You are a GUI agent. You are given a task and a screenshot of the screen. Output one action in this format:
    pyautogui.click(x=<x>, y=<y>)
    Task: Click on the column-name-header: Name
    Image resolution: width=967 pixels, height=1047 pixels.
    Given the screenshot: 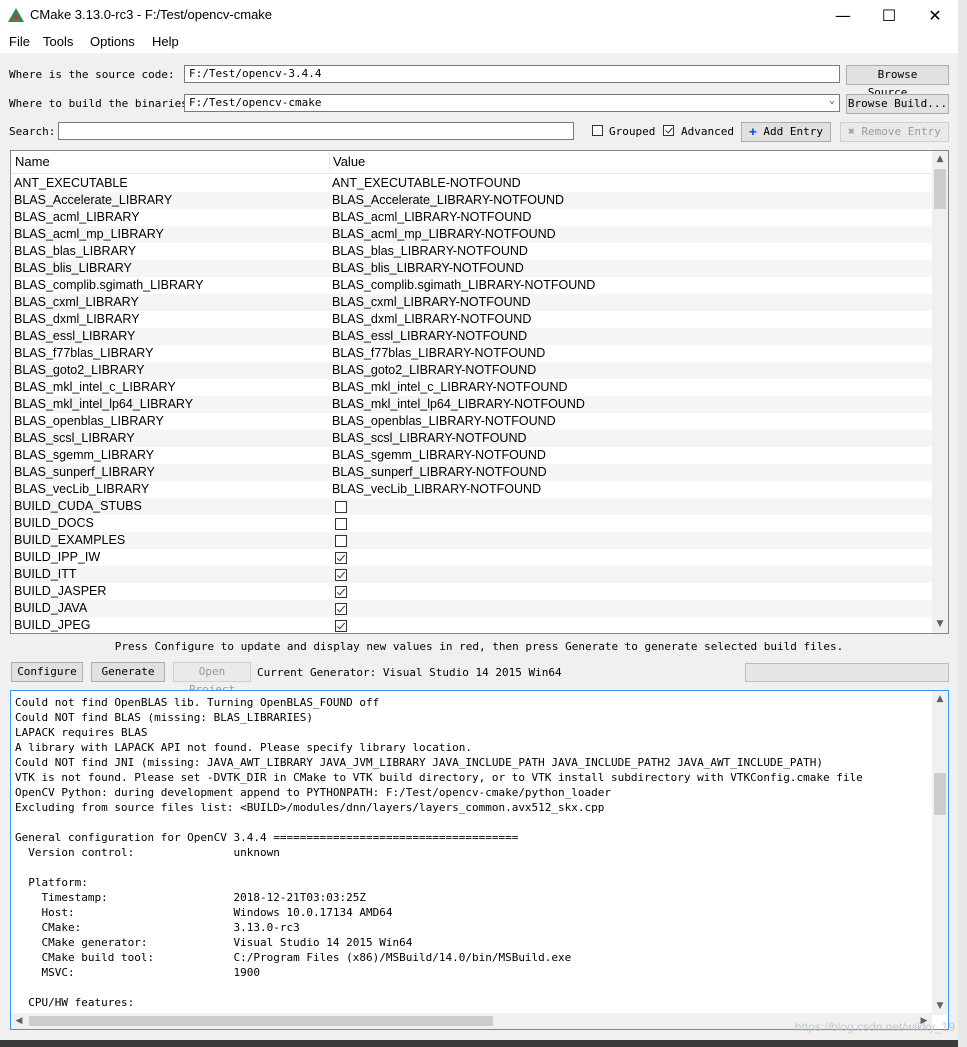 What is the action you would take?
    pyautogui.click(x=32, y=161)
    